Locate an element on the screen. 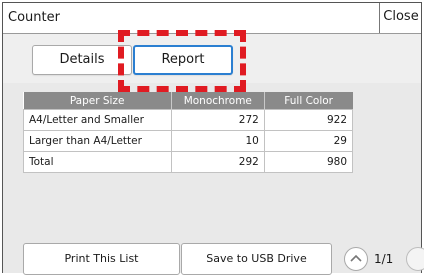 The image size is (424, 275). cell-monochrome: 272 is located at coordinates (217, 120).